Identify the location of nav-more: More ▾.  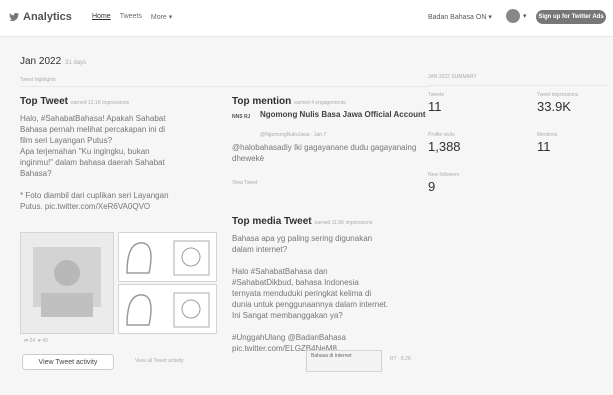
(161, 17).